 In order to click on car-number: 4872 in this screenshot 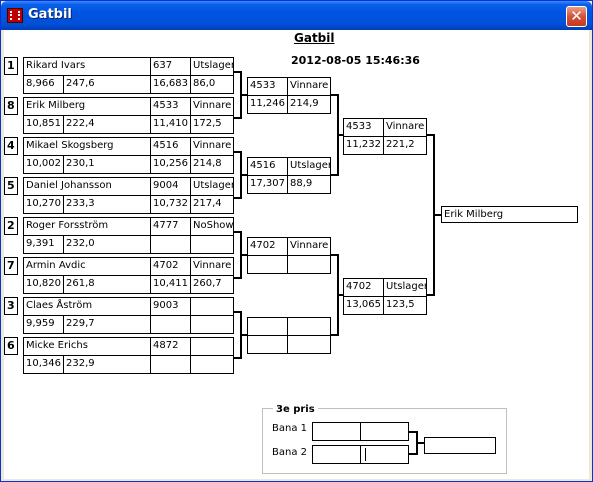, I will do `click(166, 345)`.